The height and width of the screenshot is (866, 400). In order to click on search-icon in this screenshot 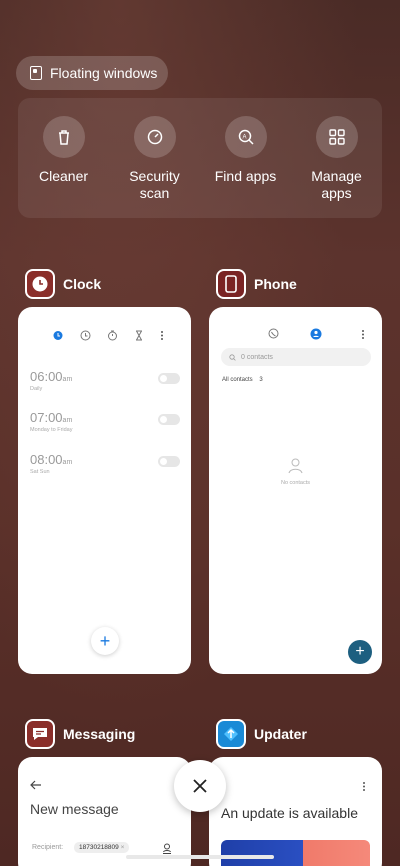, I will do `click(232, 357)`.